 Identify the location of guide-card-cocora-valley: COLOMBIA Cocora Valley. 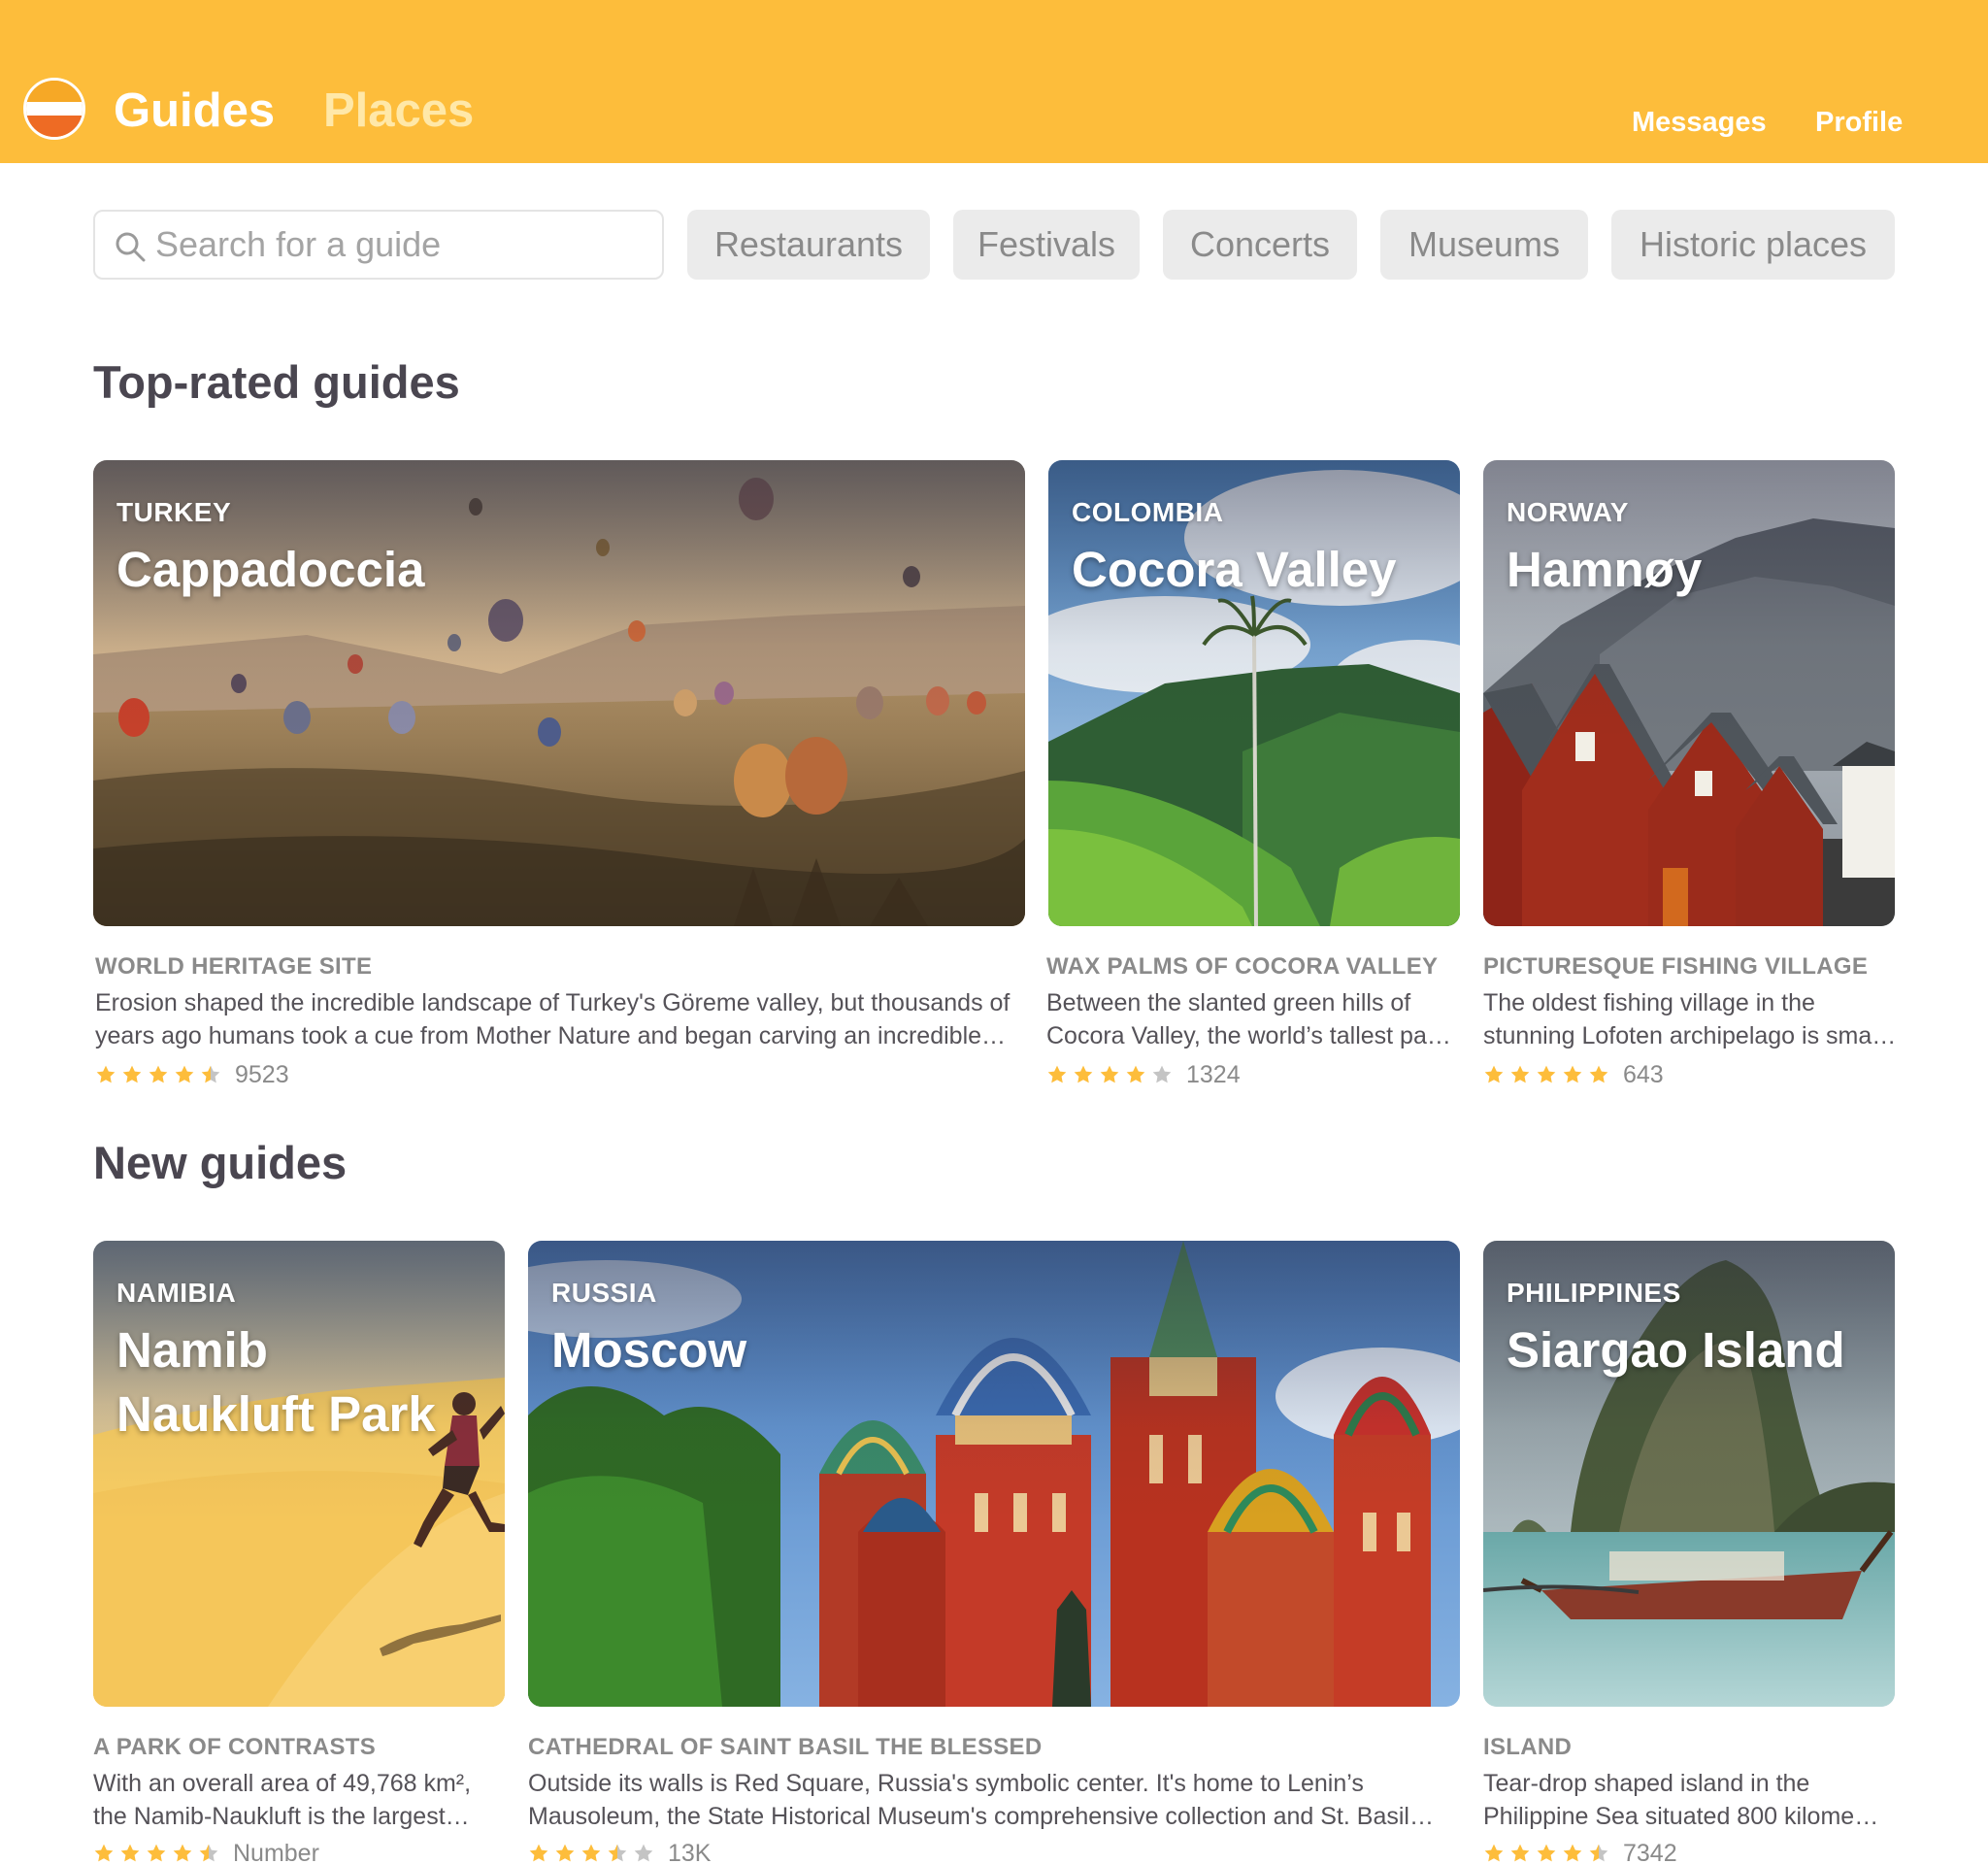
(1254, 693).